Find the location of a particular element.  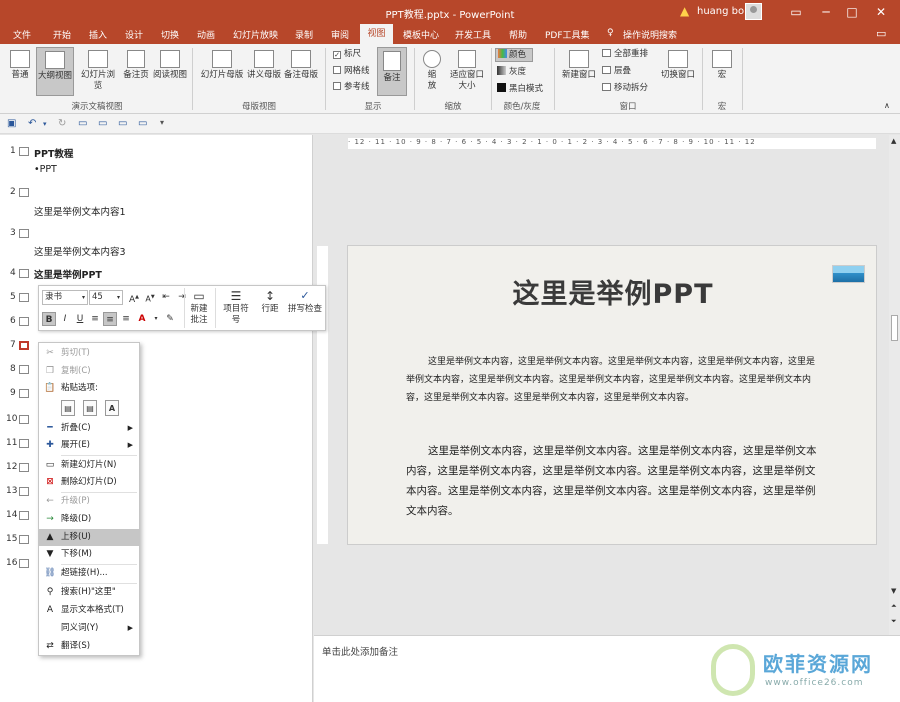

outline-text: 这里是举例文本内容3 is located at coordinates (80, 251).